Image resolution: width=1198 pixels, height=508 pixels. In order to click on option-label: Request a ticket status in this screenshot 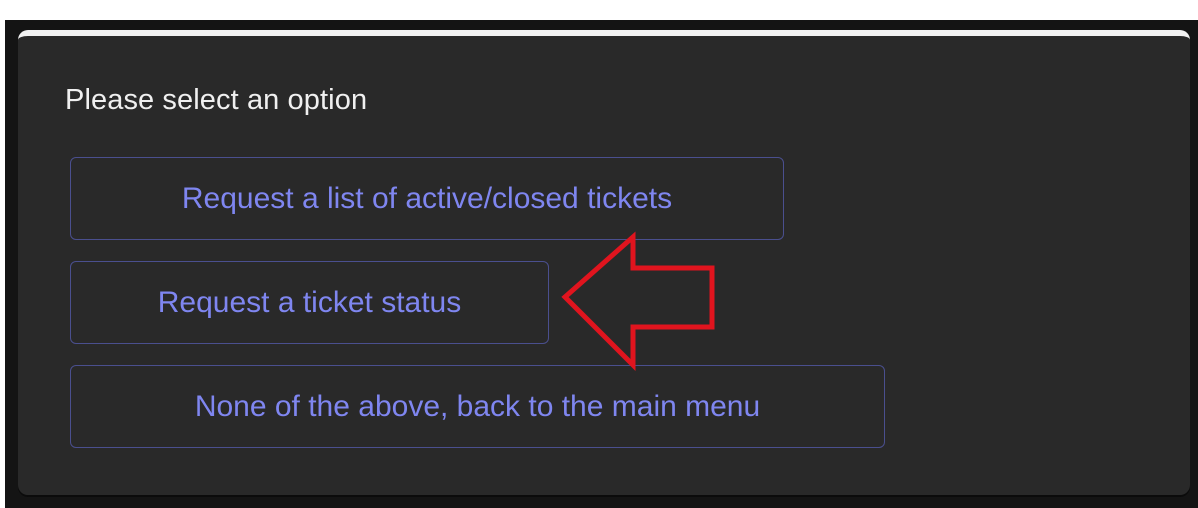, I will do `click(309, 302)`.